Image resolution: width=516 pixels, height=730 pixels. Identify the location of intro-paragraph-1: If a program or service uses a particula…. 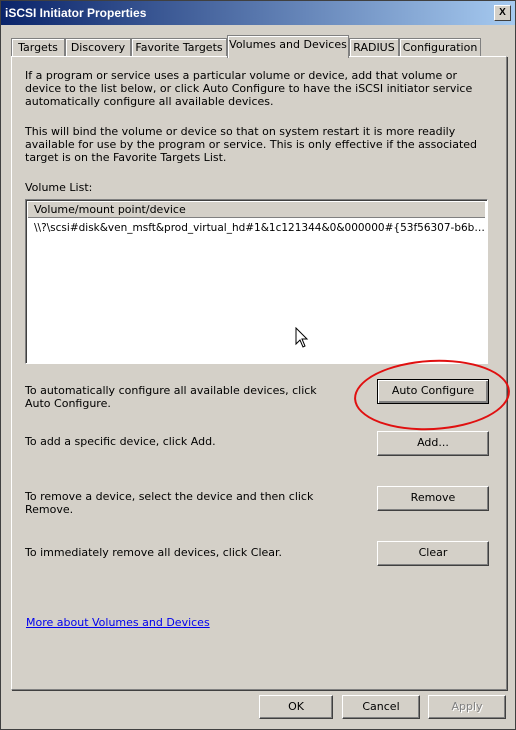
(249, 88).